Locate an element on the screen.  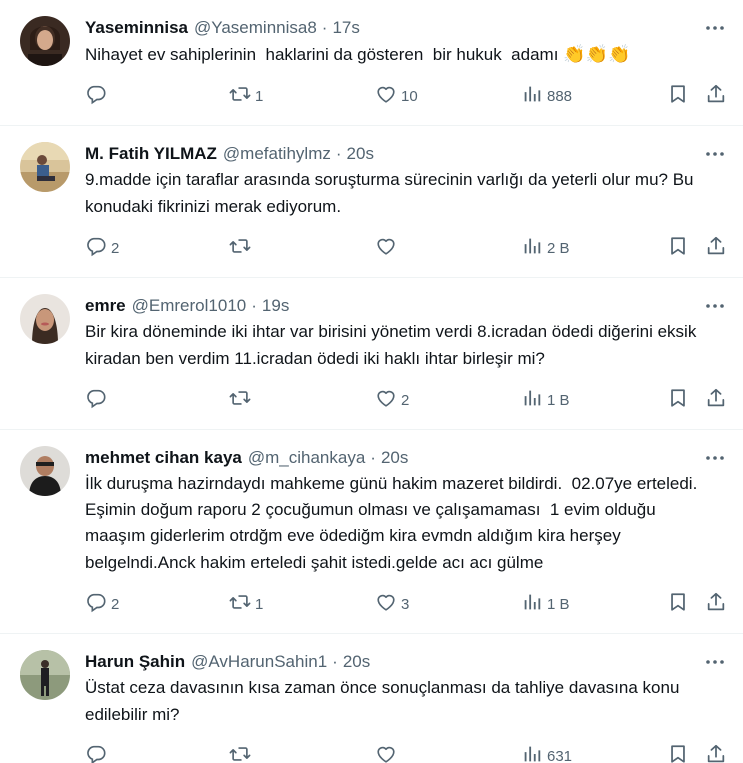
user-handle: @m_cihankaya is located at coordinates (306, 458).